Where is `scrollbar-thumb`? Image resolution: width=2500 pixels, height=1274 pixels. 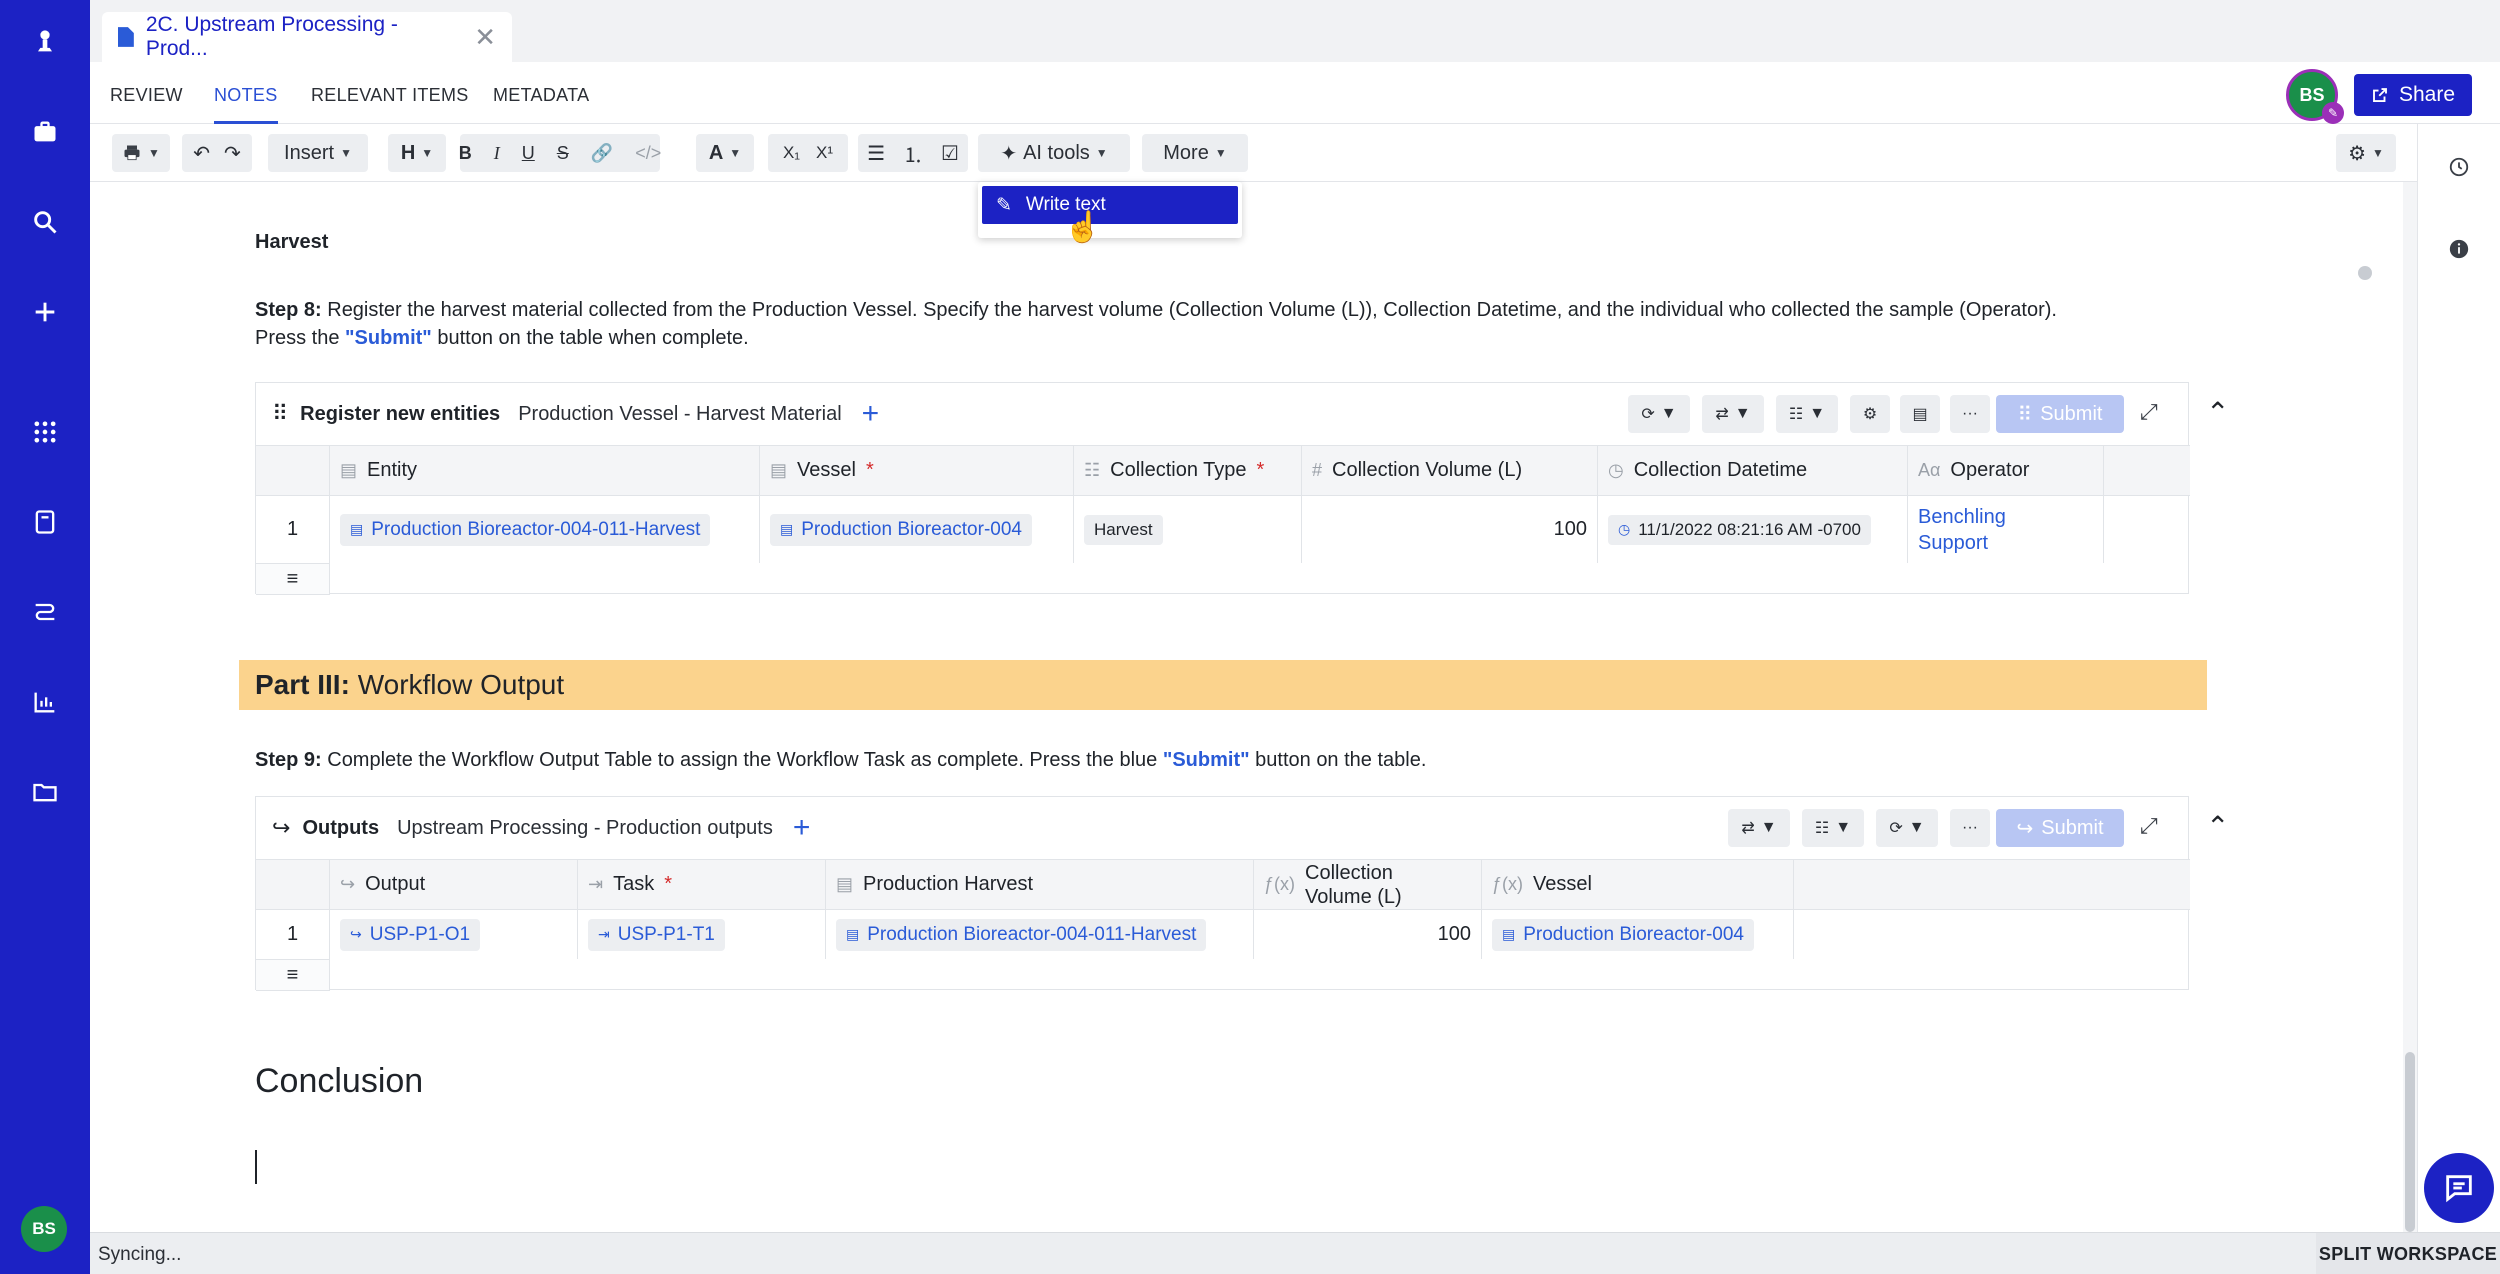 scrollbar-thumb is located at coordinates (2410, 1142).